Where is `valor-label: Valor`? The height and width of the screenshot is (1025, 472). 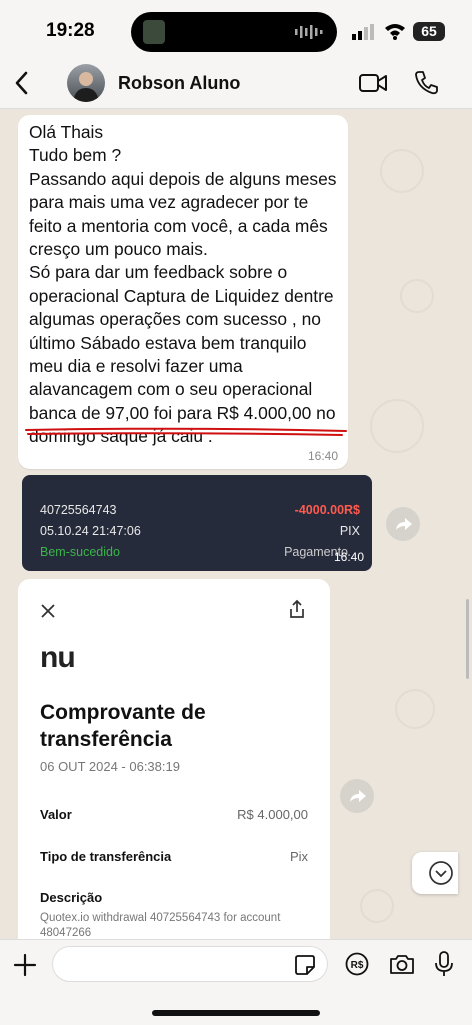
valor-label: Valor is located at coordinates (56, 814).